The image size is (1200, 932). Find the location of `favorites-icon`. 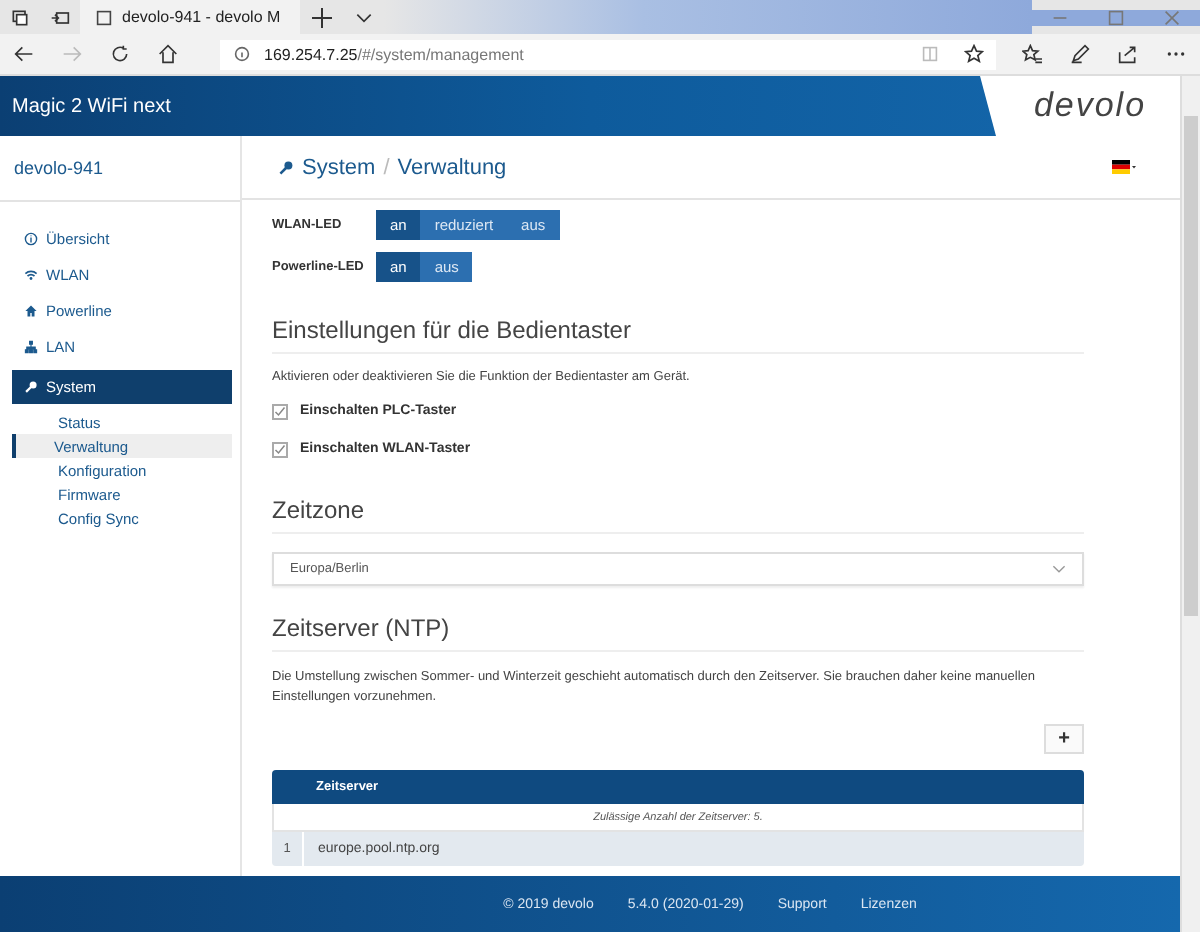

favorites-icon is located at coordinates (1032, 54).